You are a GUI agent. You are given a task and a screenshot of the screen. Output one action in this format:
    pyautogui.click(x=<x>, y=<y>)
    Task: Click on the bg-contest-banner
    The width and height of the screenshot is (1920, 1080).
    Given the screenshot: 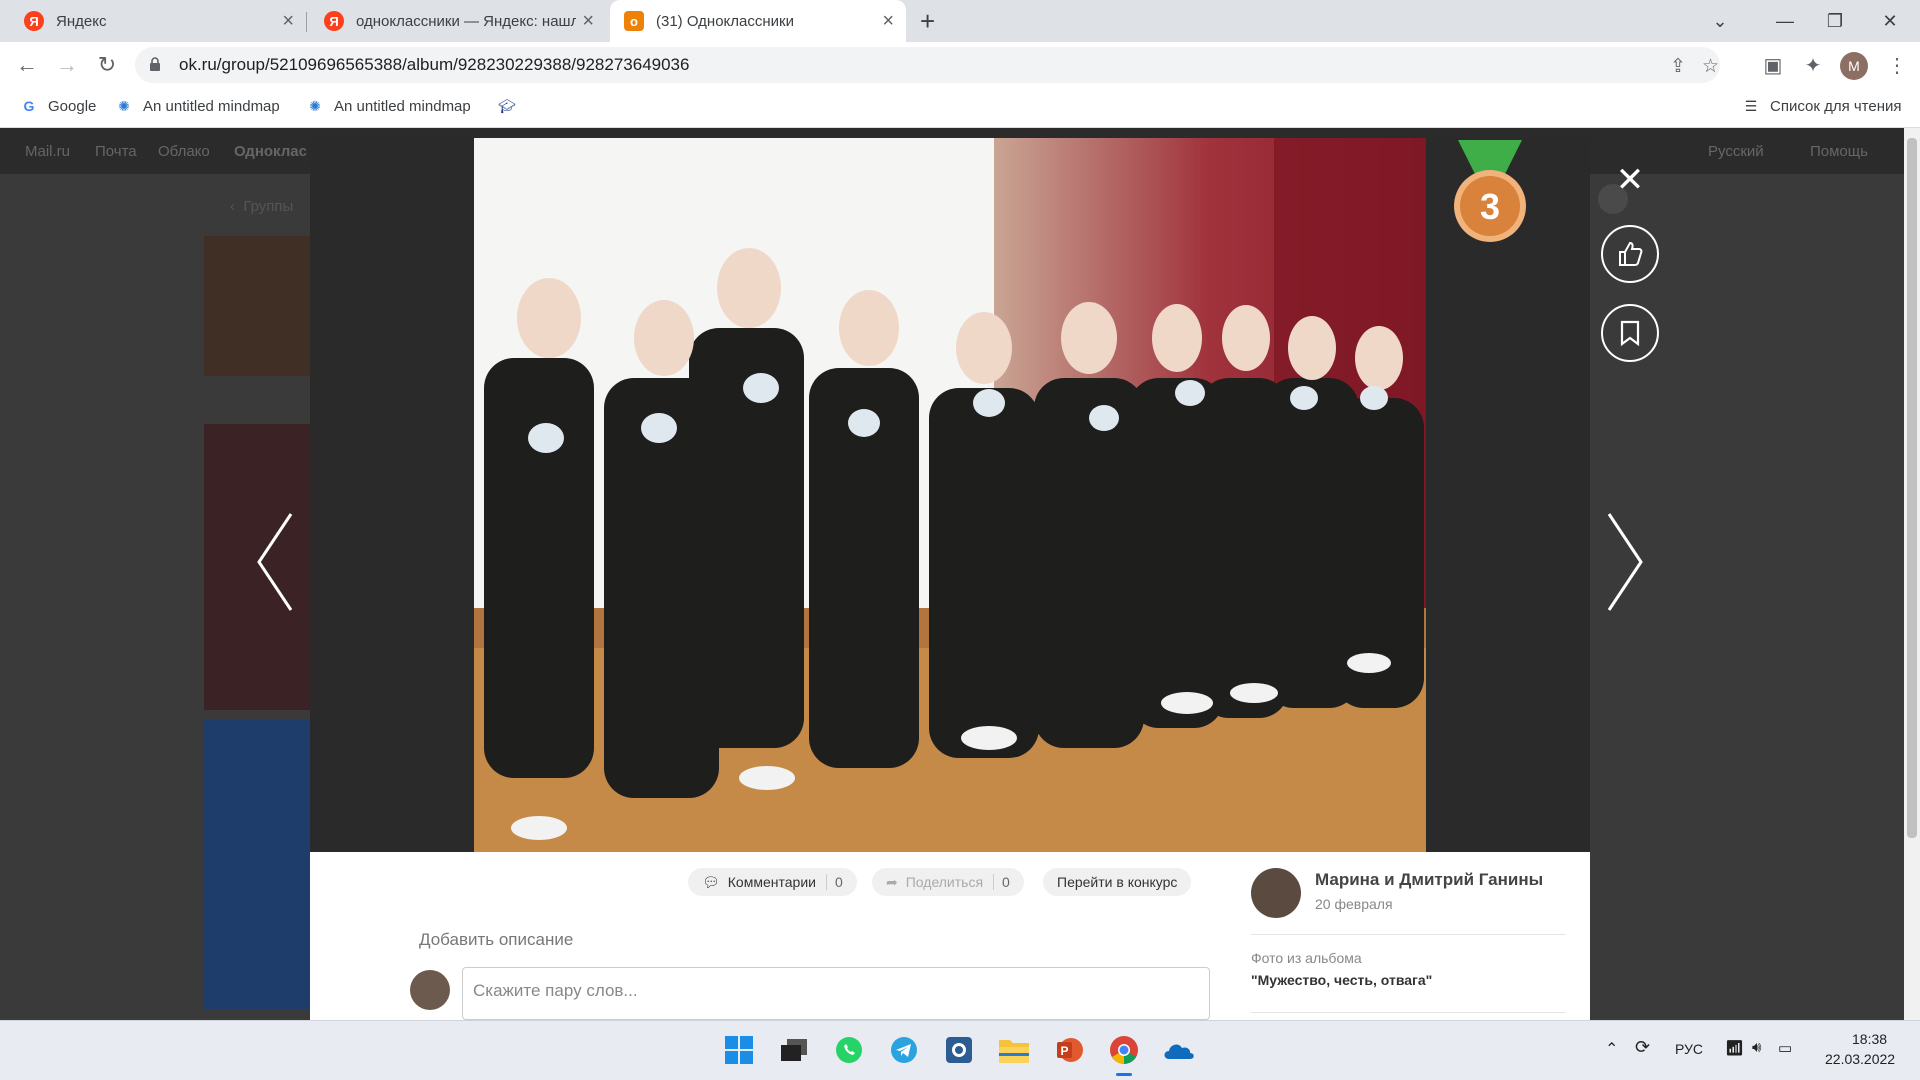 What is the action you would take?
    pyautogui.click(x=257, y=306)
    